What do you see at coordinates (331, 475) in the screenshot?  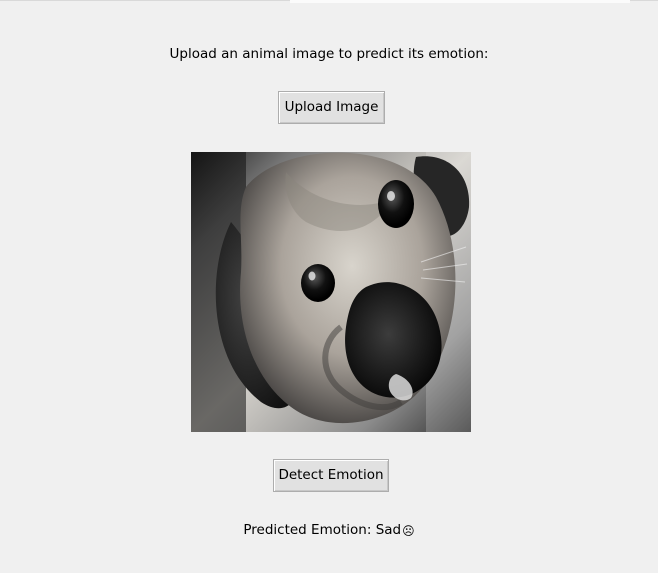 I see `detect-emotion-button: Detect Emotion` at bounding box center [331, 475].